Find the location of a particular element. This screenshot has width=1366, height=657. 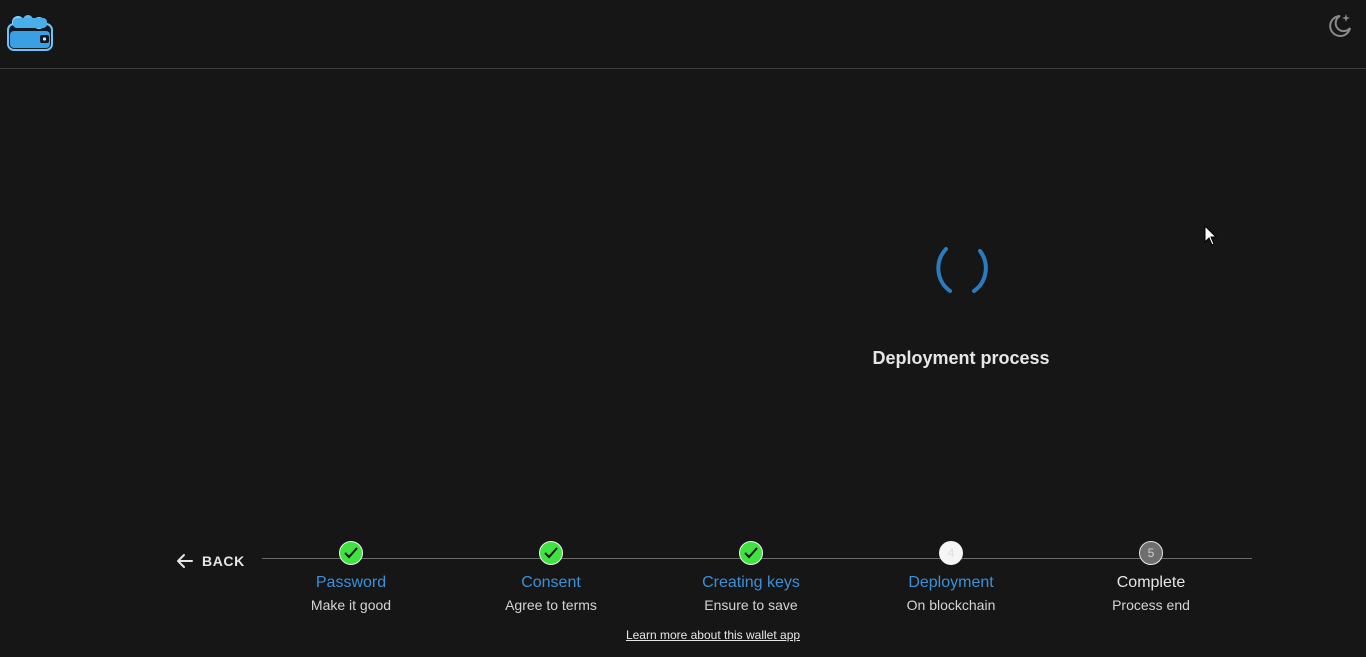

mouse-cursor-icon is located at coordinates (1211, 235).